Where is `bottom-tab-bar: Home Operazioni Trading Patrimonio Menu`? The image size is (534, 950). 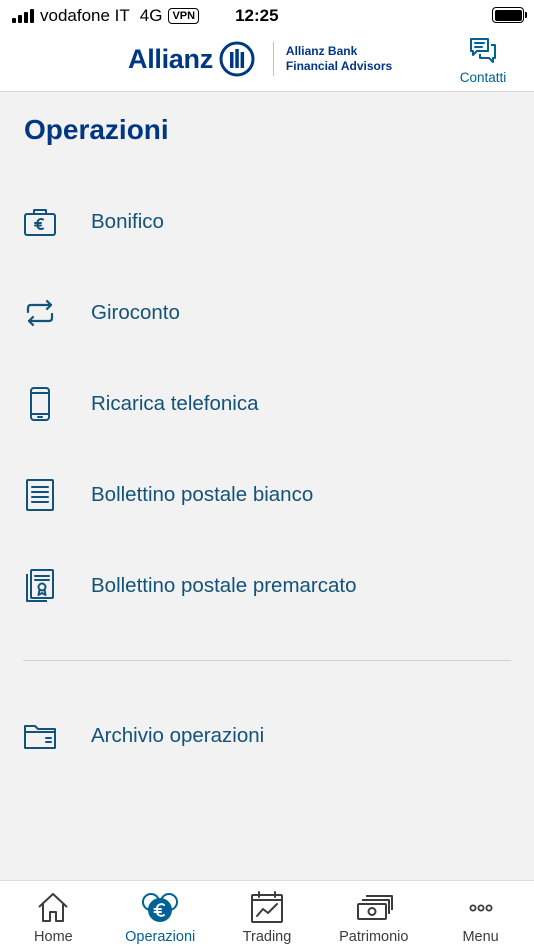 bottom-tab-bar: Home Operazioni Trading Patrimonio Menu is located at coordinates (267, 915).